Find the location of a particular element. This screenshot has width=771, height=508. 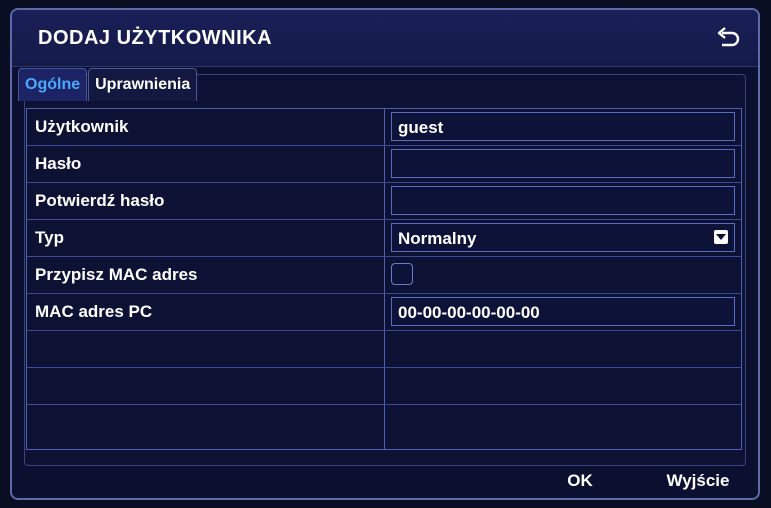

row-user: Użytkownik guest is located at coordinates (384, 127).